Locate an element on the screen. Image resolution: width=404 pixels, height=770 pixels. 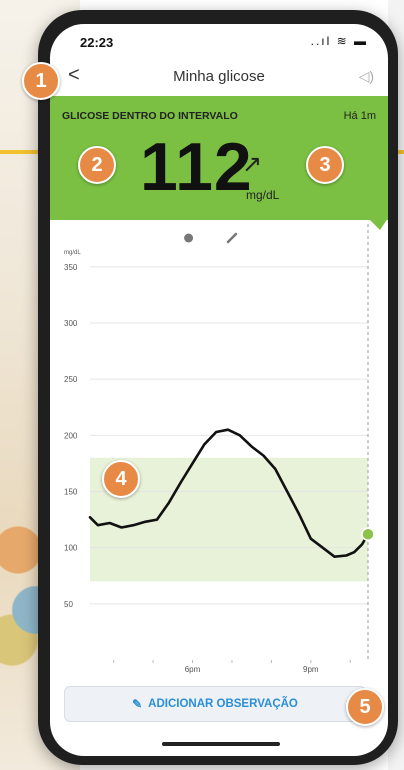
x-tick-label: 6pm is located at coordinates (193, 669).